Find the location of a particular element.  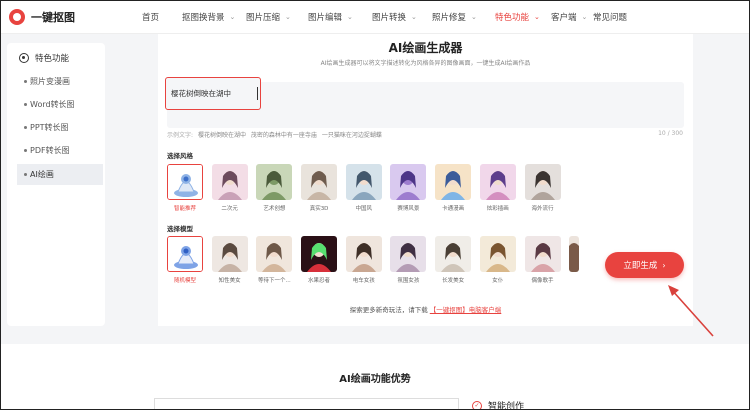

style-options: 智能推荐 二次元 艺术创想 真实3D 中国风 赛博风景 卡通漫画 炫彩插画 海外流行 is located at coordinates (368, 188).